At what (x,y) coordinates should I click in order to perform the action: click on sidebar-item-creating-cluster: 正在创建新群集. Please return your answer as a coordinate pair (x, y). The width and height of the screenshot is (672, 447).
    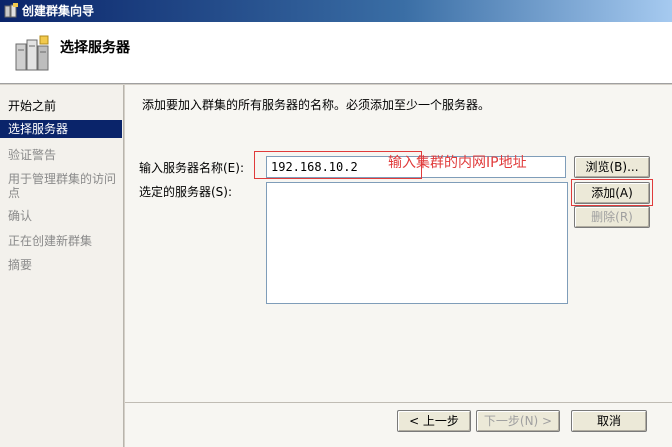
    Looking at the image, I should click on (61, 241).